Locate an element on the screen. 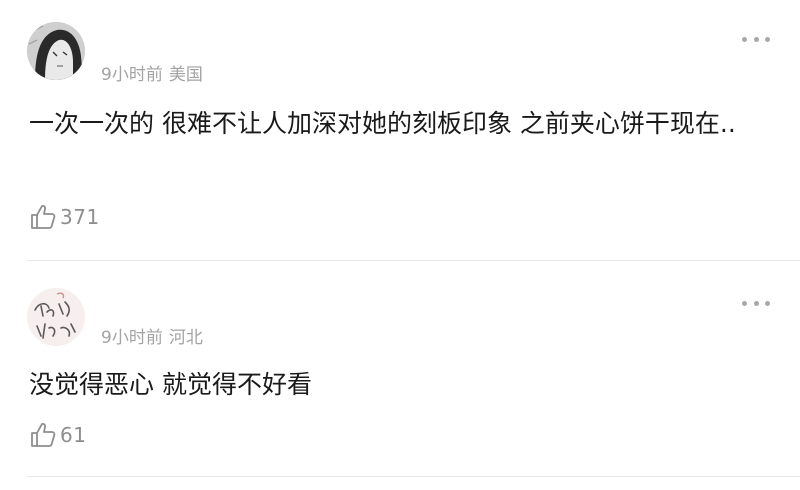  comment-meta: 9小时前 河北 is located at coordinates (152, 335).